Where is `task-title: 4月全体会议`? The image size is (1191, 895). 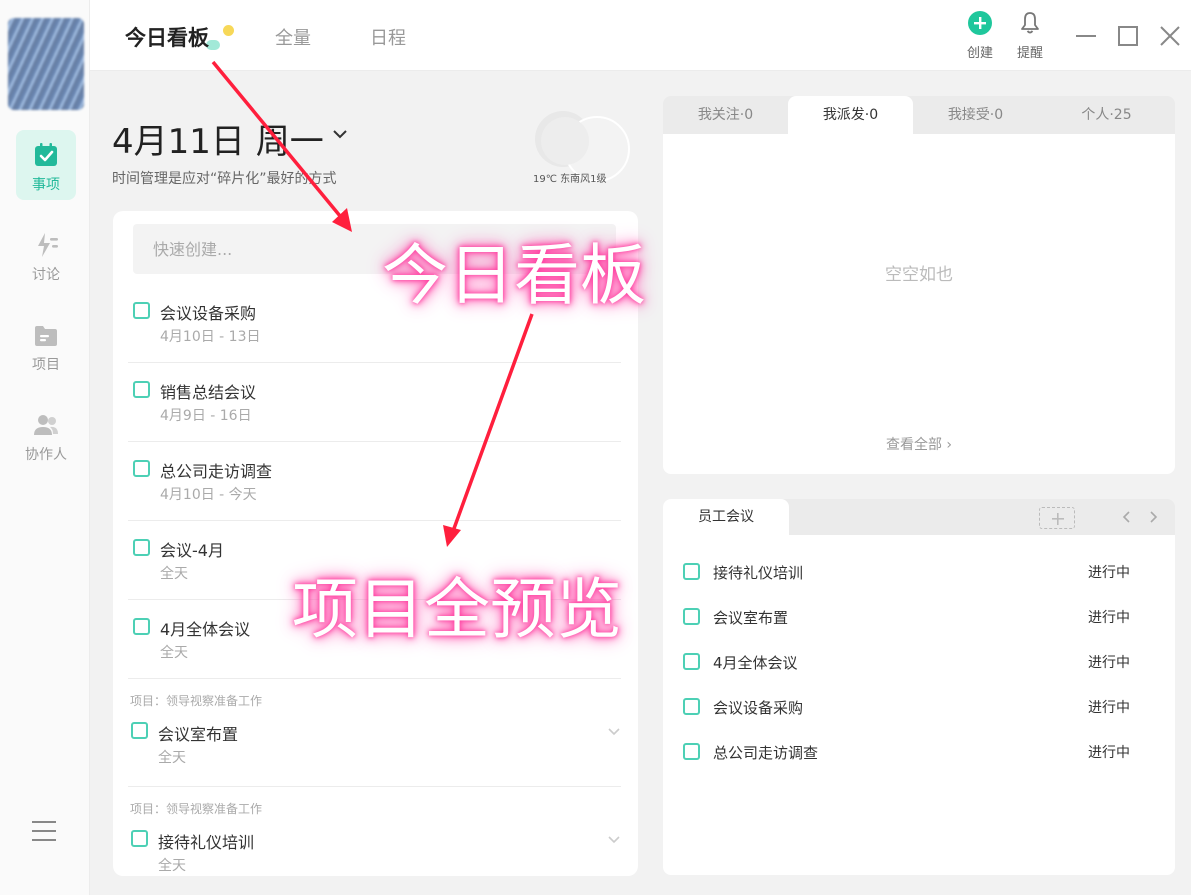
task-title: 4月全体会议 is located at coordinates (205, 629).